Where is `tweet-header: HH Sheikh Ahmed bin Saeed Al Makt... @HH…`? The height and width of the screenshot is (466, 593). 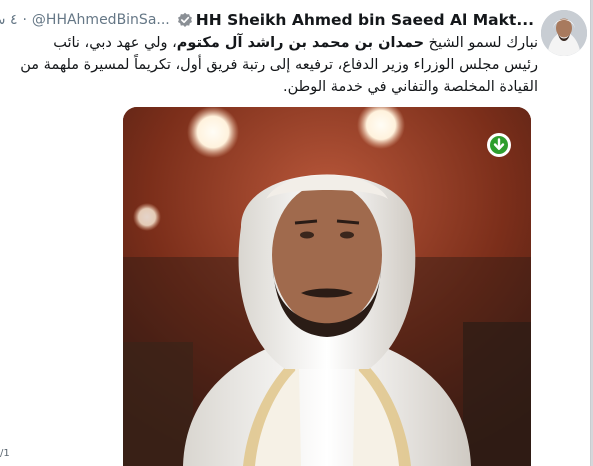
tweet-header: HH Sheikh Ahmed bin Saeed Al Makt... @HH… is located at coordinates (267, 20).